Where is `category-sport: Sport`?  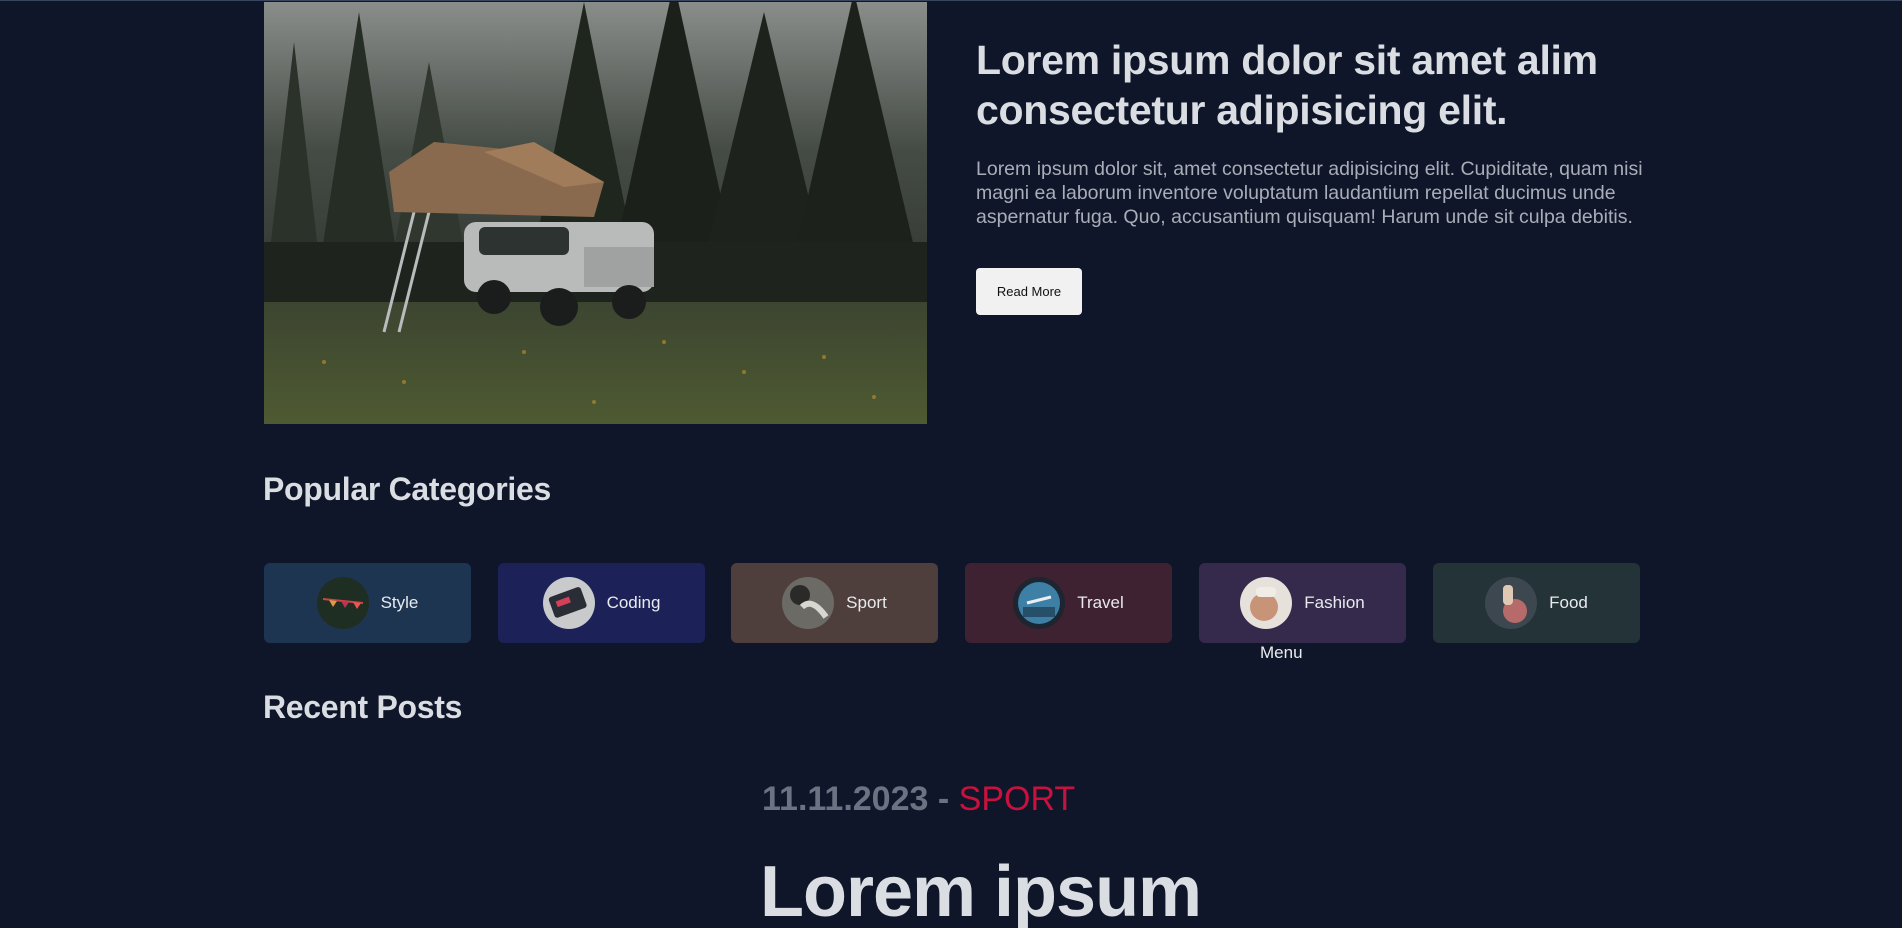 category-sport: Sport is located at coordinates (834, 603).